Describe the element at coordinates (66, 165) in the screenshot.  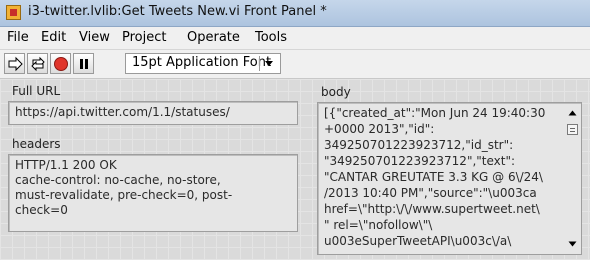
I see `headers-line: HTTP/1.1 200 OK` at that location.